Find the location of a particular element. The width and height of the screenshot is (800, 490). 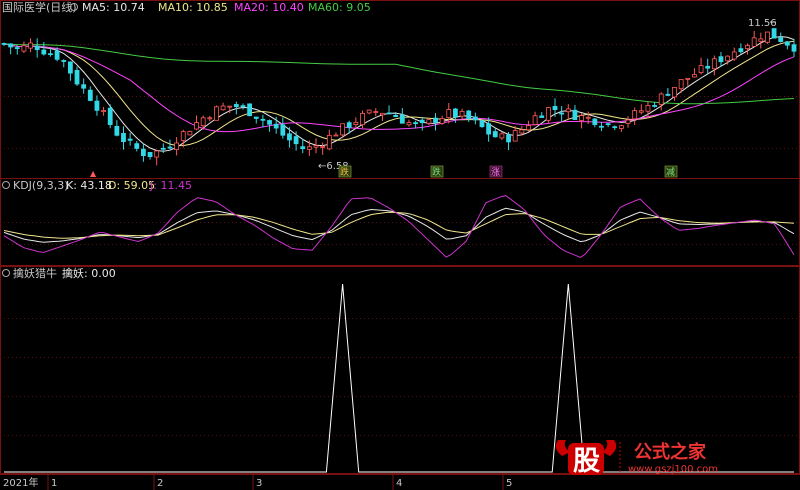

kdj-header: KDJ(9,3,3) K: 43.18 D: 59.05 J: 11.45 is located at coordinates (97, 185).